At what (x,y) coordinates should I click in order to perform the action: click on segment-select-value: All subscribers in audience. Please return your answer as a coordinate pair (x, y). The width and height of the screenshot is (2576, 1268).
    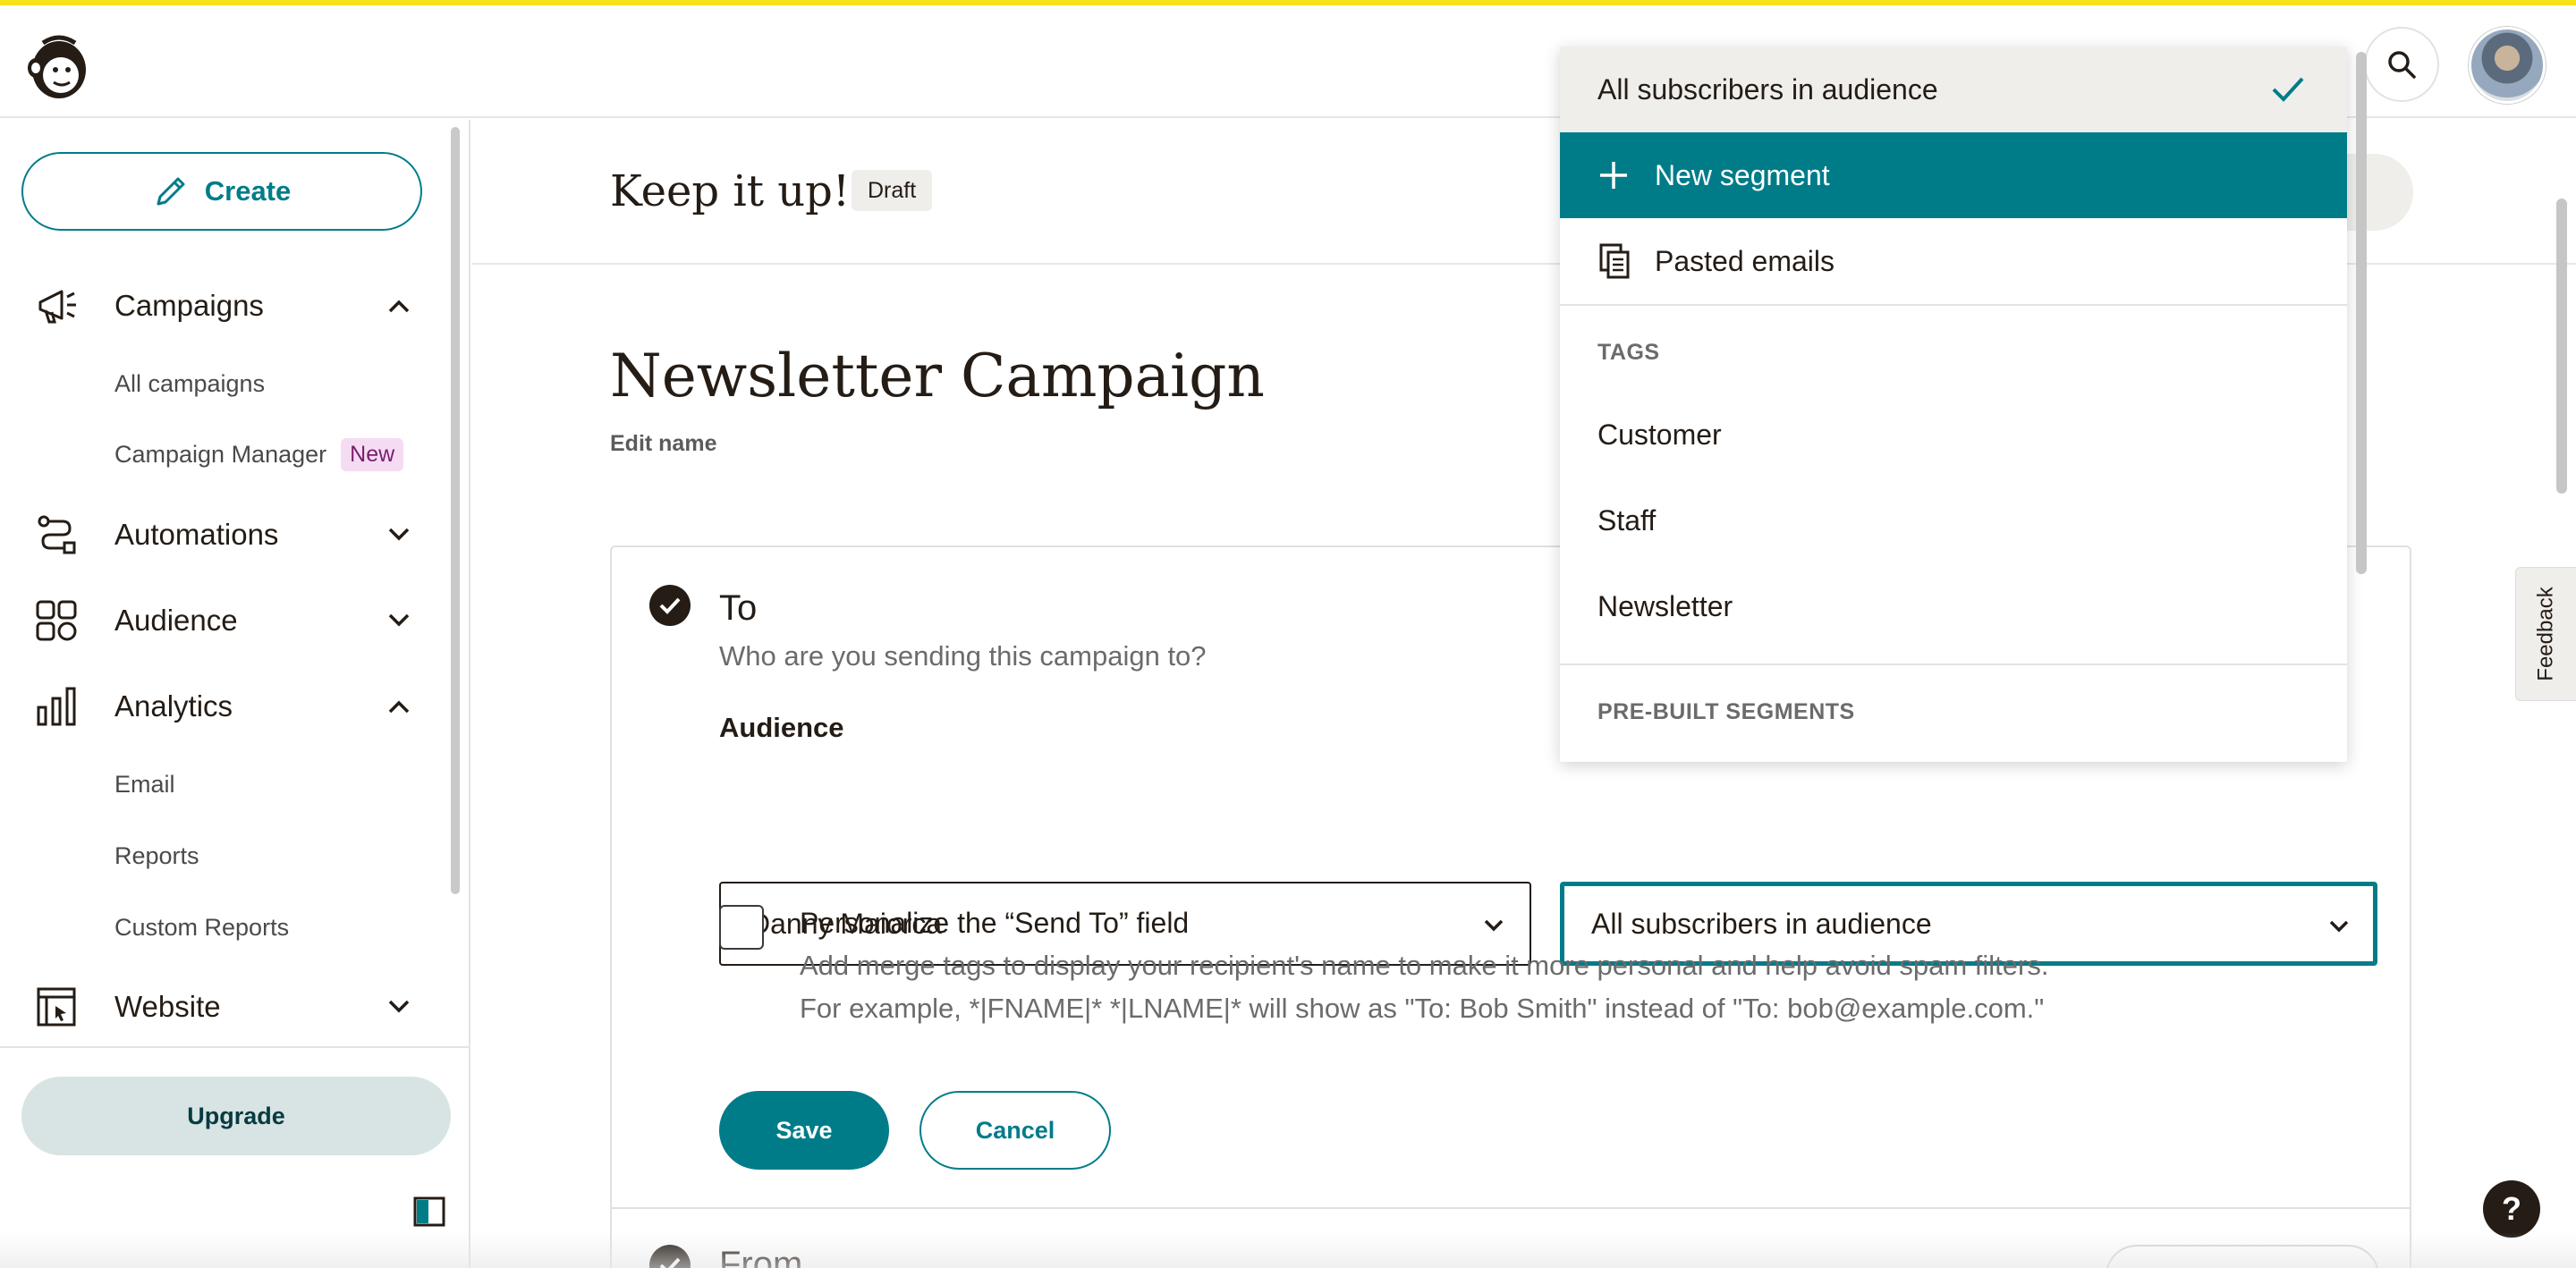
    Looking at the image, I should click on (1761, 923).